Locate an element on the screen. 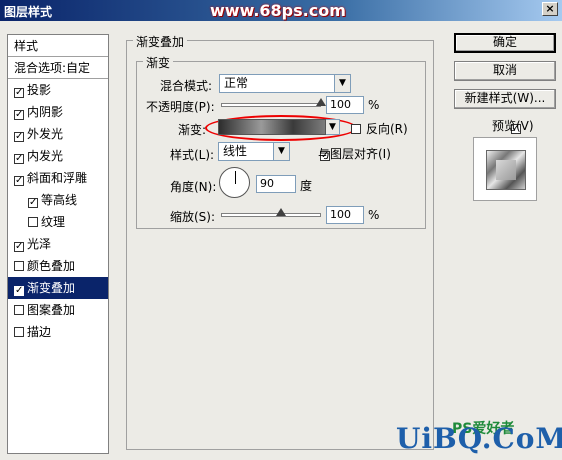 The image size is (562, 460). angle-input: 90 is located at coordinates (276, 184).